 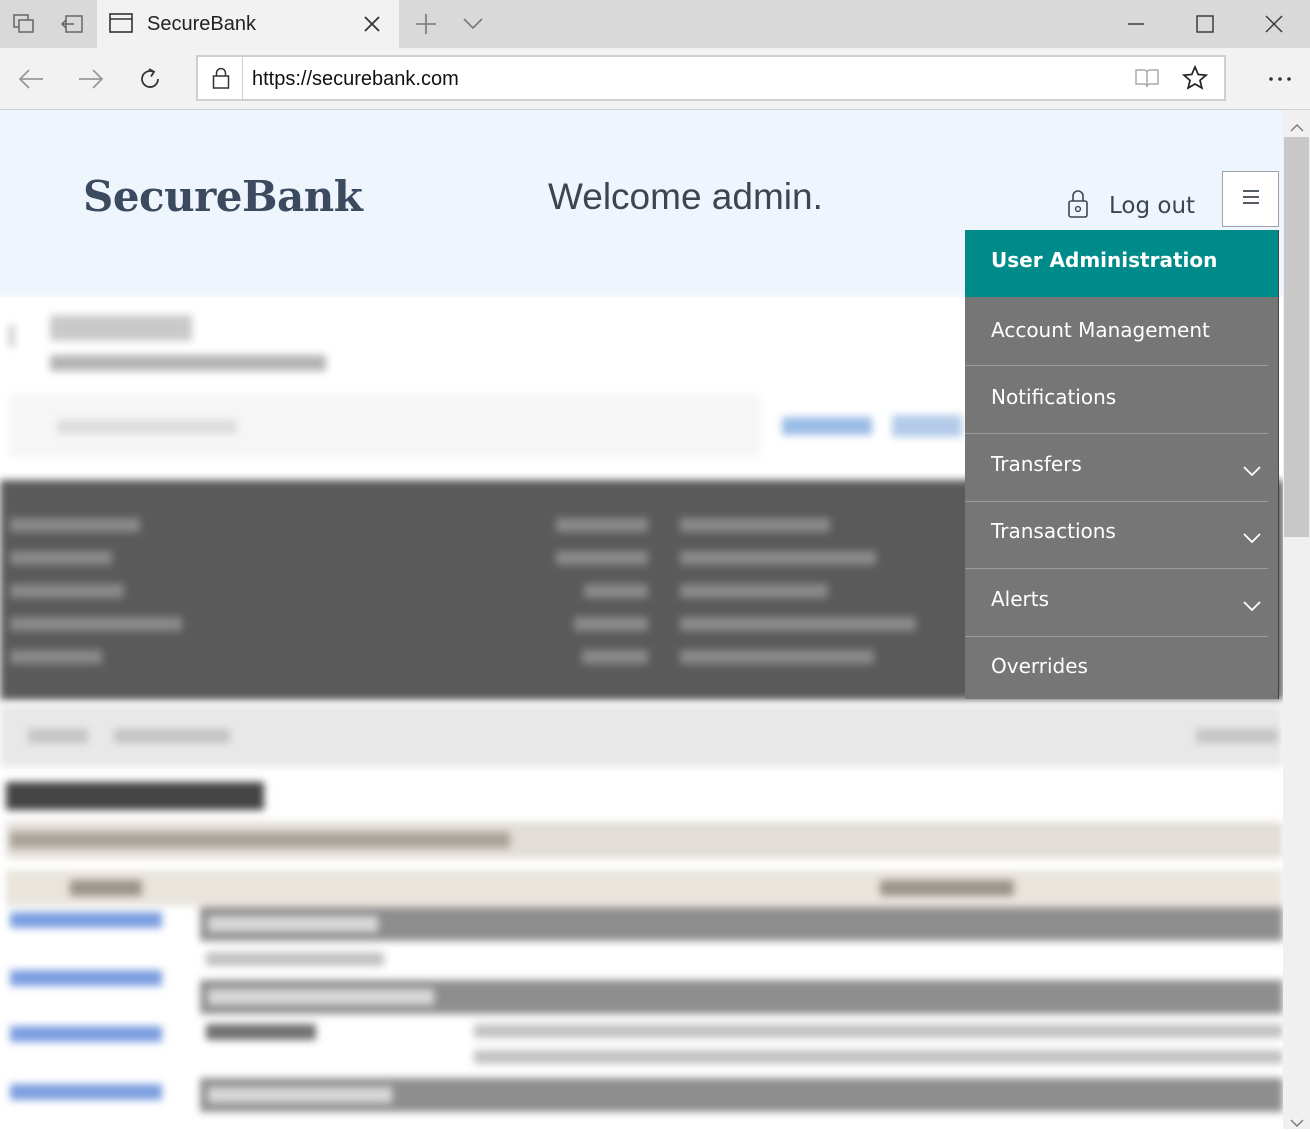 What do you see at coordinates (1122, 602) in the screenshot?
I see `menu-item-alerts: Alerts` at bounding box center [1122, 602].